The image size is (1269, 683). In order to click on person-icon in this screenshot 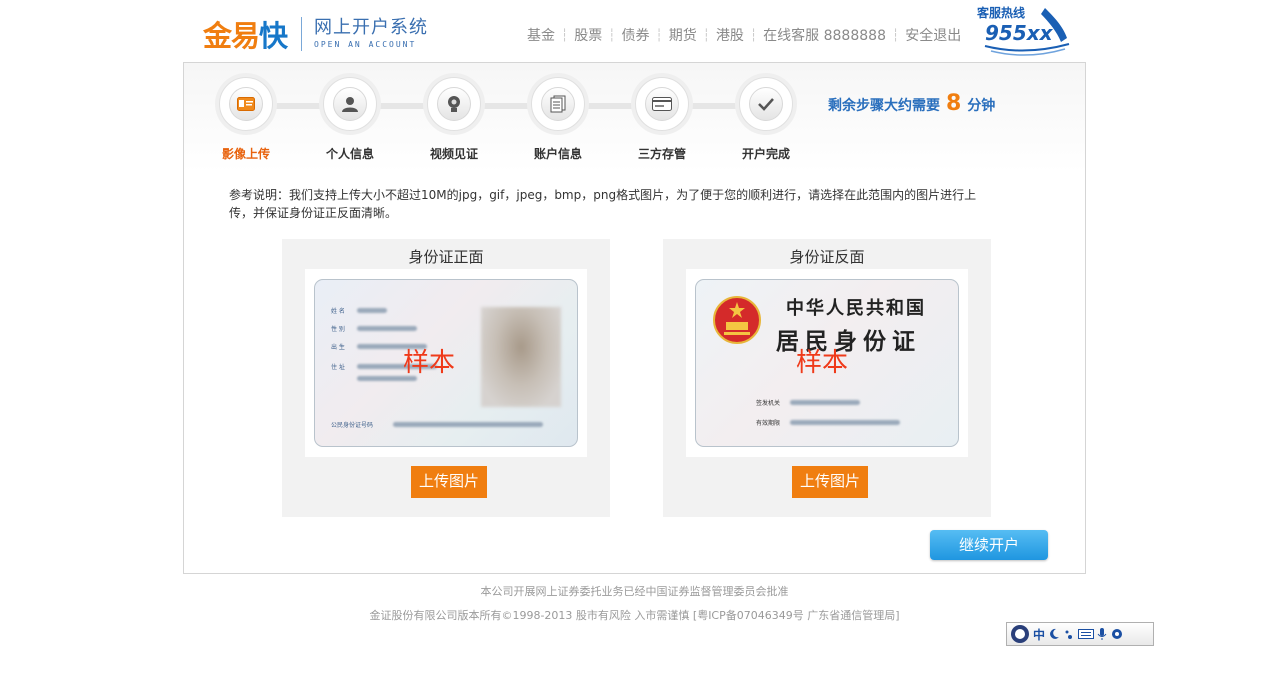, I will do `click(350, 104)`.